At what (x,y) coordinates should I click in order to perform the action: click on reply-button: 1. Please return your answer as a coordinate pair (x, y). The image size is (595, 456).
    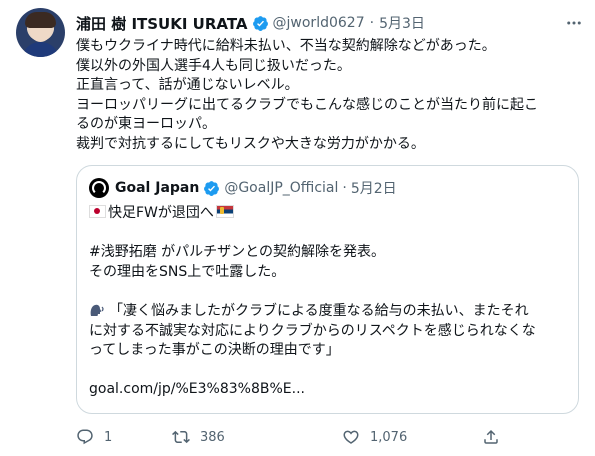
    Looking at the image, I should click on (94, 437).